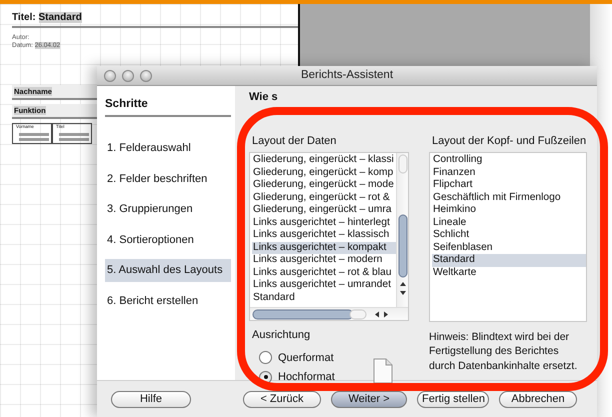  I want to click on step-item: 5. Auswahl des Layouts, so click(168, 270).